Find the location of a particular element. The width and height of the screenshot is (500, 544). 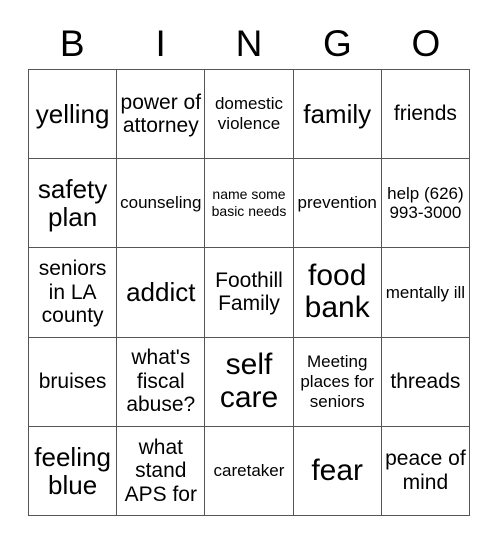

bingo-cell-r4c2: what's fiscal abuse? is located at coordinates (161, 382).